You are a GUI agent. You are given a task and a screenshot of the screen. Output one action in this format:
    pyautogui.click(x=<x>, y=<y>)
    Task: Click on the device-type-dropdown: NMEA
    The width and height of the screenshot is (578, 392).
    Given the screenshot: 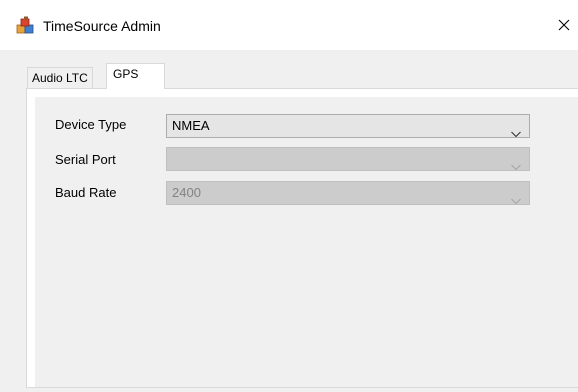 What is the action you would take?
    pyautogui.click(x=348, y=126)
    